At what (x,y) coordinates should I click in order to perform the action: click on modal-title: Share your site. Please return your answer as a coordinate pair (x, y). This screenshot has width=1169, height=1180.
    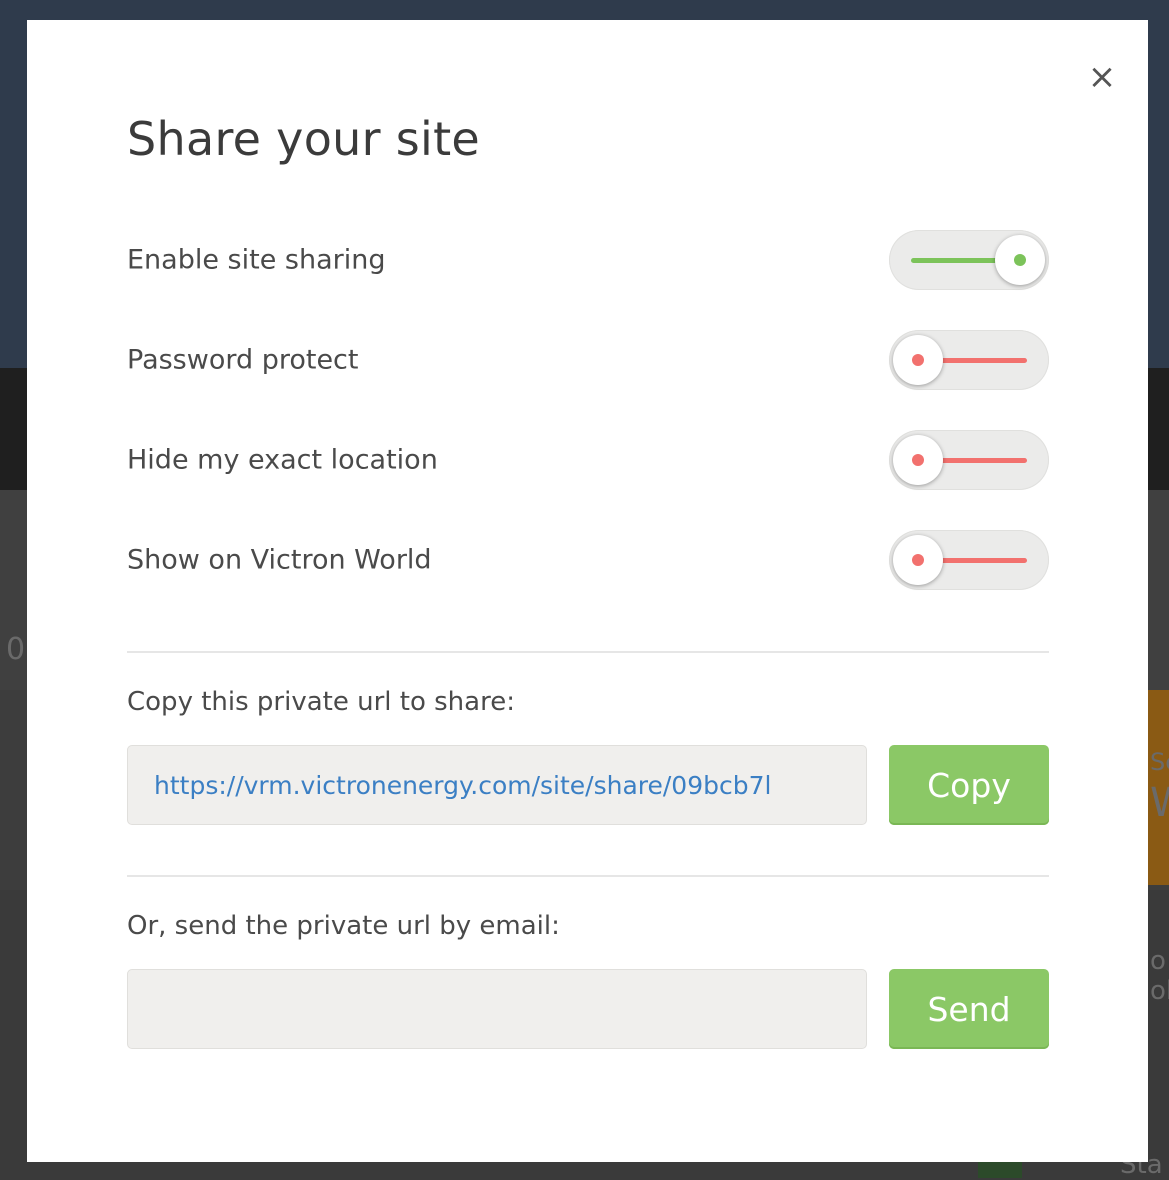
    Looking at the image, I should click on (304, 139).